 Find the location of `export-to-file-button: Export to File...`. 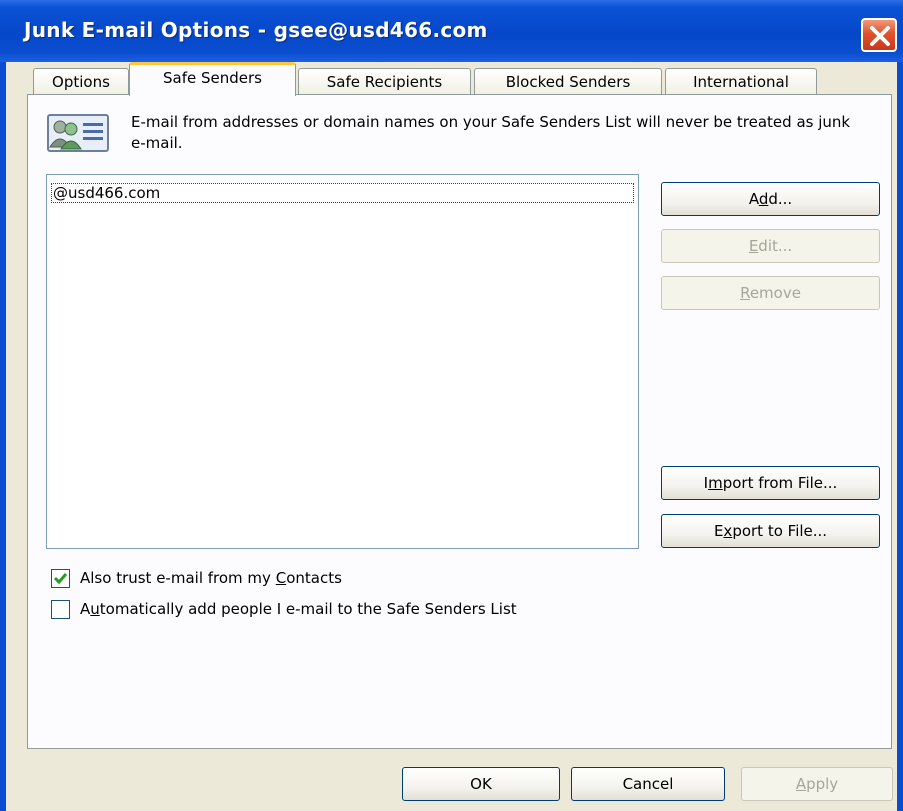

export-to-file-button: Export to File... is located at coordinates (770, 531).